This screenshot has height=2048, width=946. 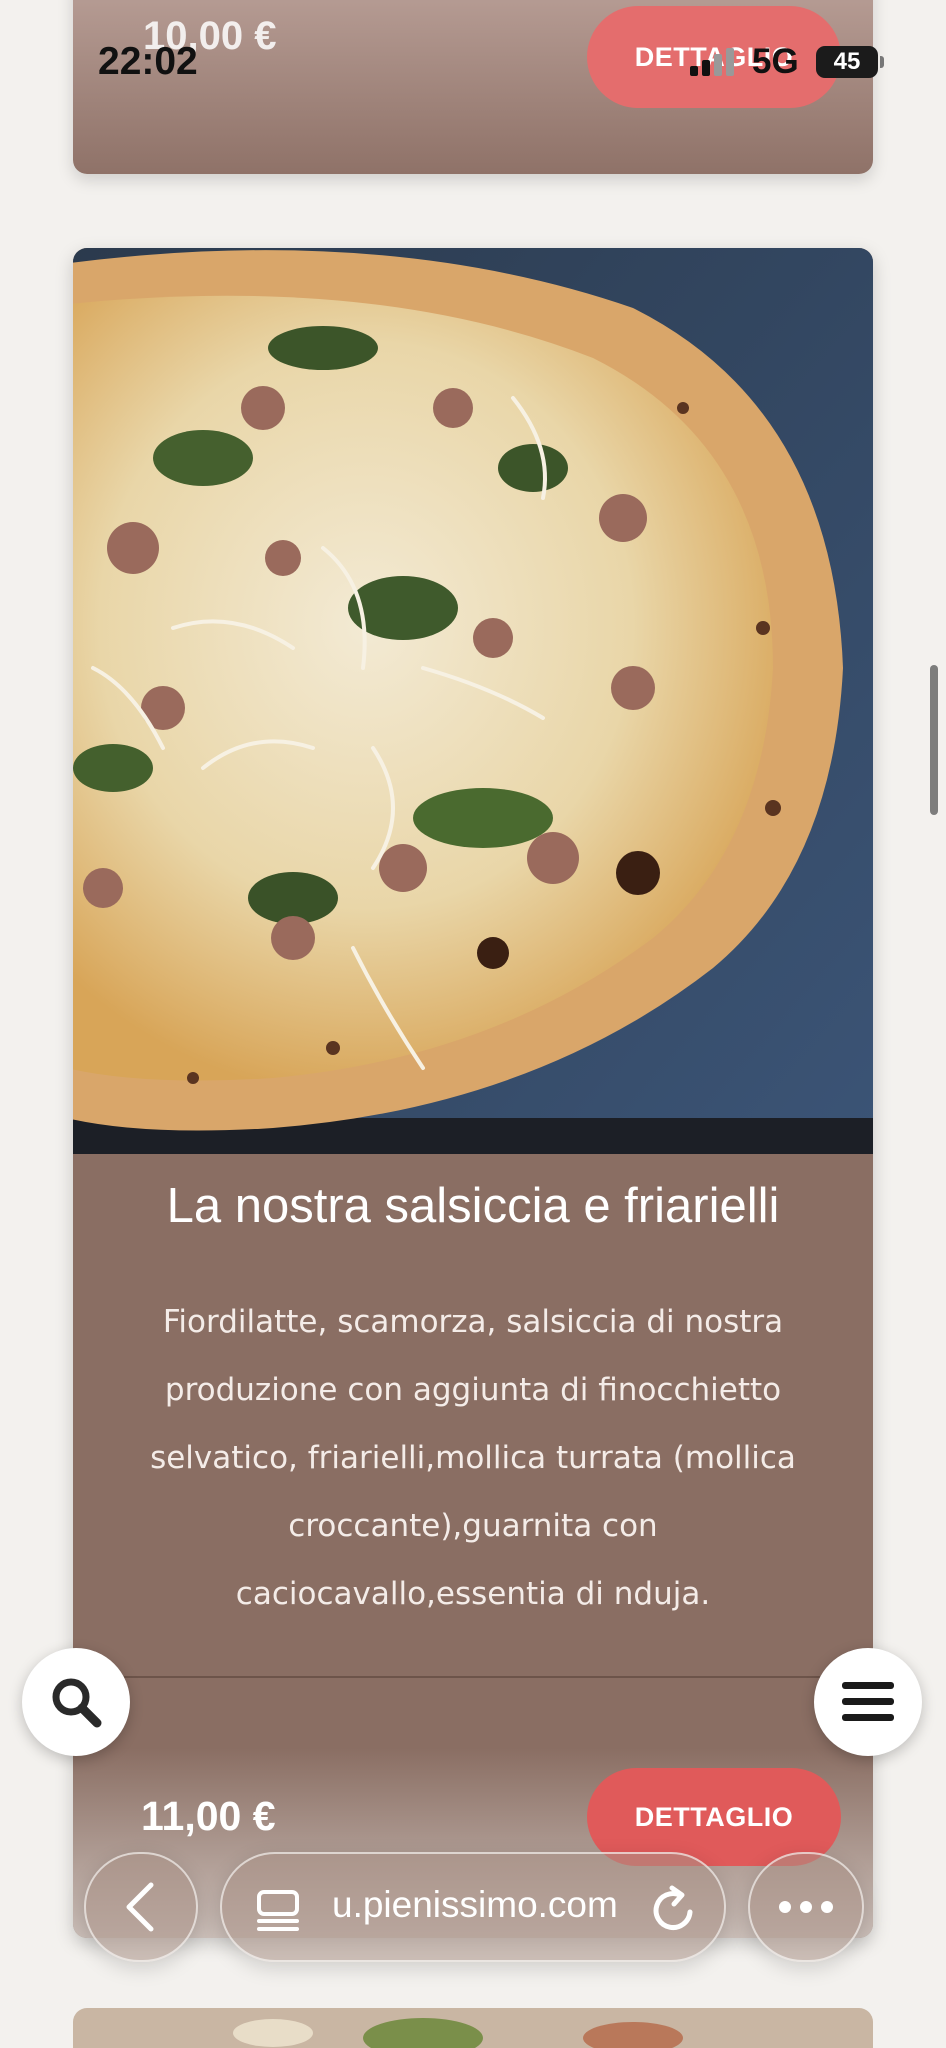 What do you see at coordinates (278, 1910) in the screenshot?
I see `tabs-icon` at bounding box center [278, 1910].